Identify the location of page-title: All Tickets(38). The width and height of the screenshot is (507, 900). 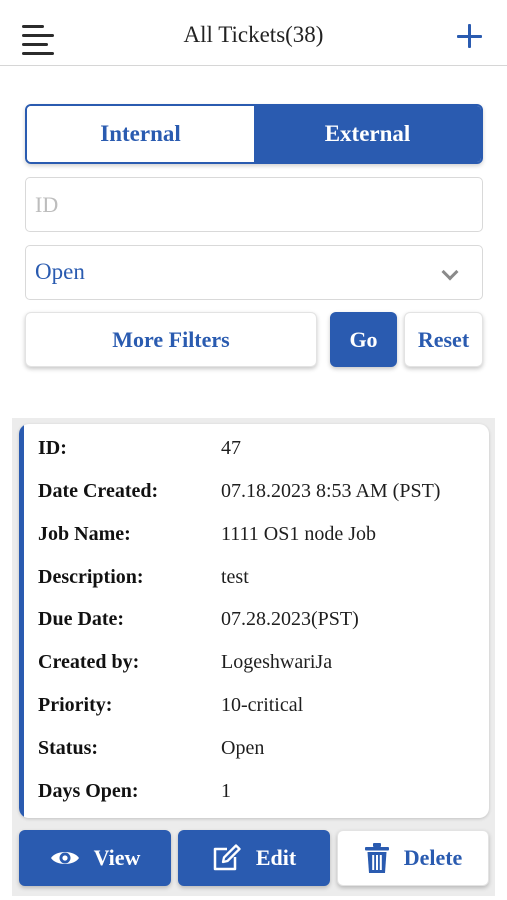
(253, 34).